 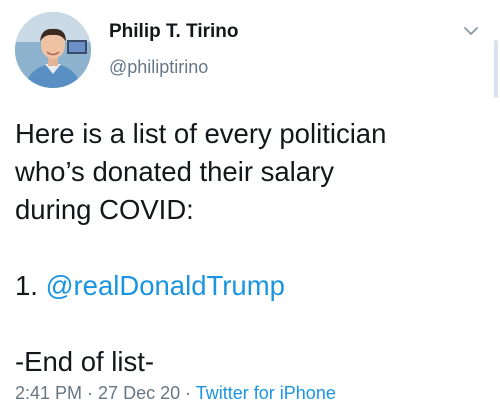 I want to click on list-item: 1. @realDonaldTrump, so click(x=250, y=286).